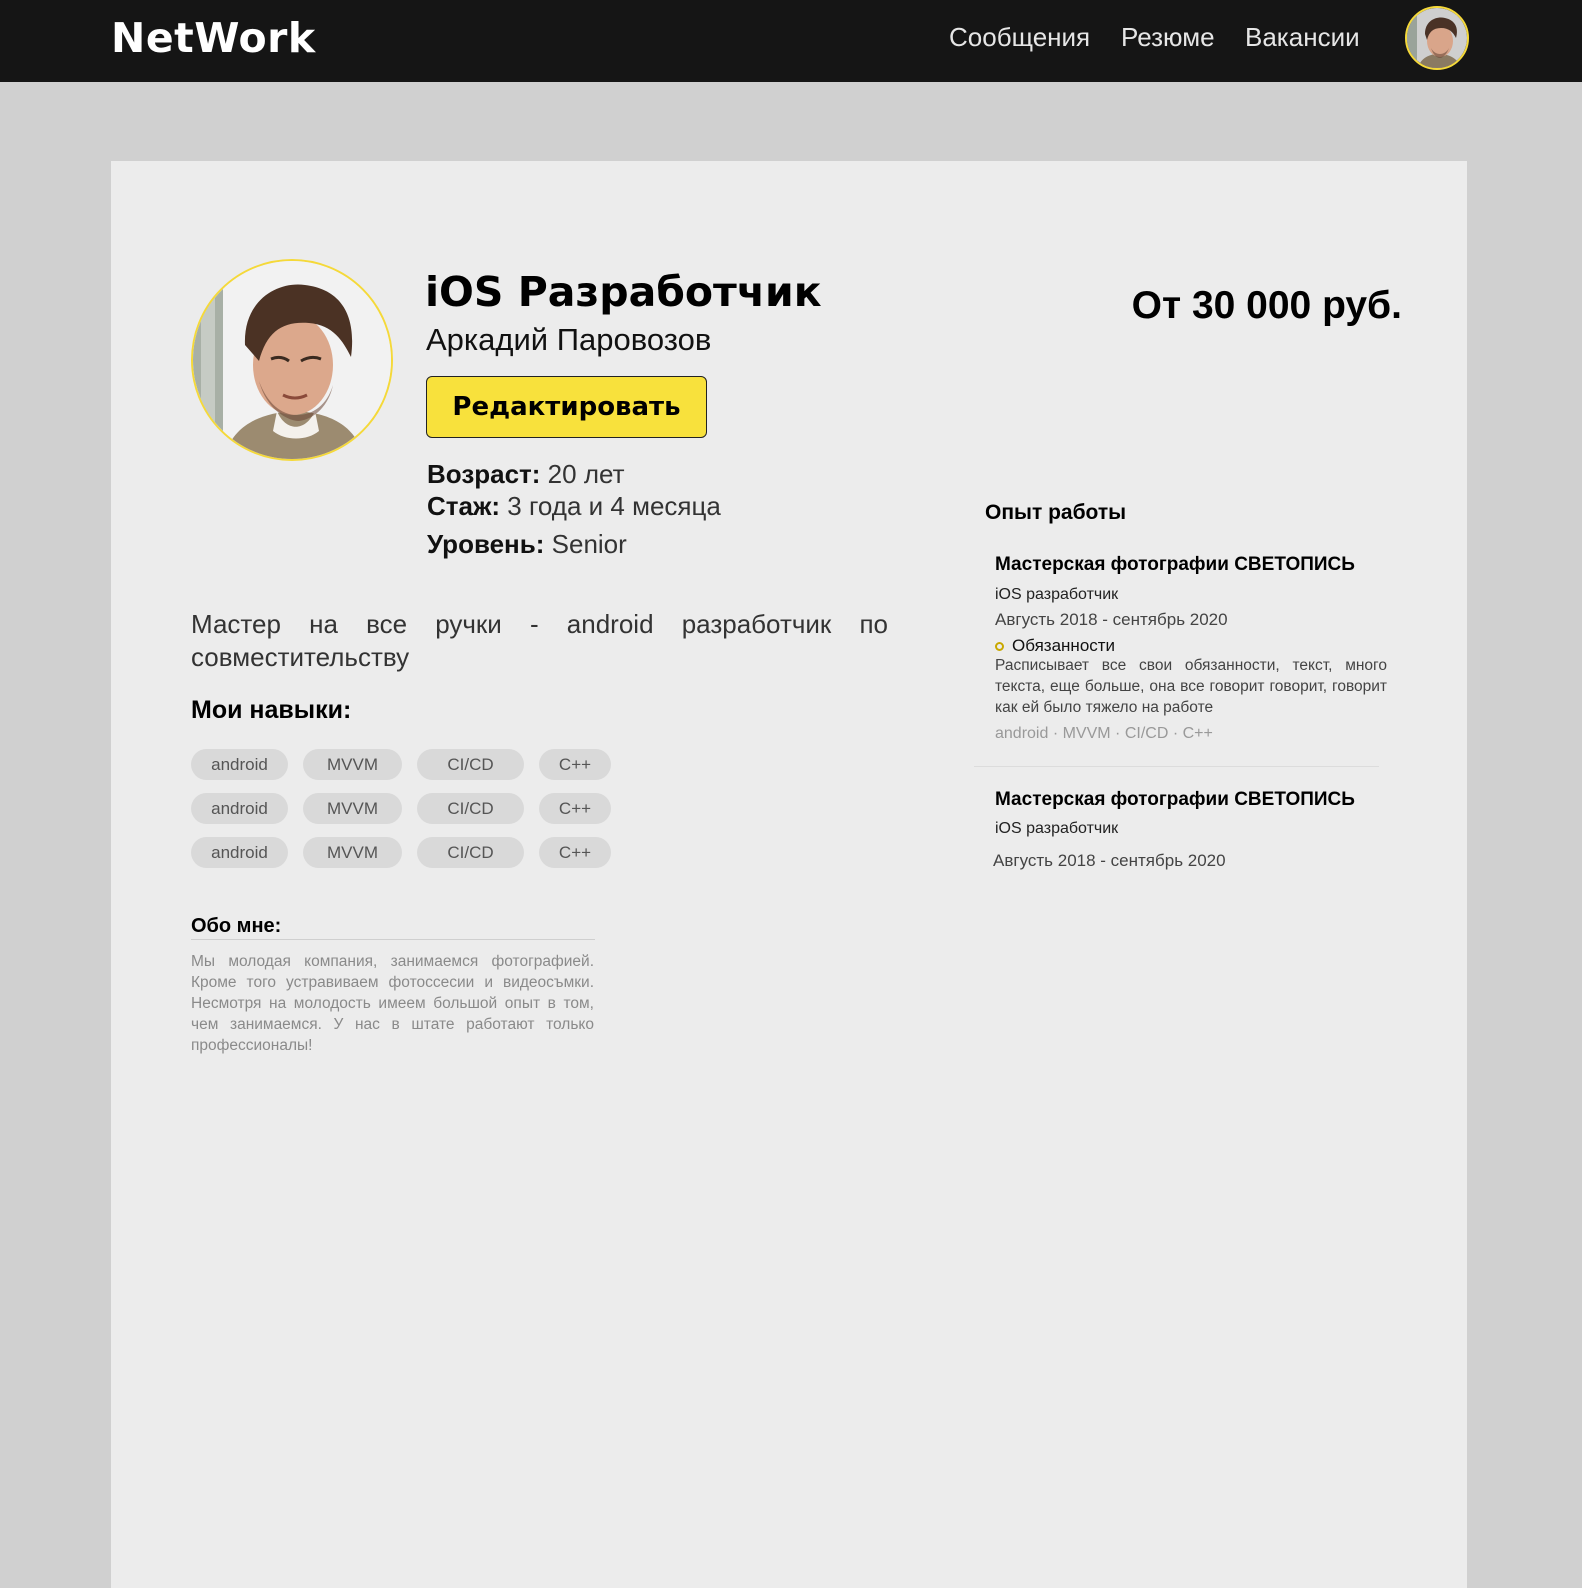 Image resolution: width=1582 pixels, height=1588 pixels. I want to click on level-value: Senior, so click(589, 544).